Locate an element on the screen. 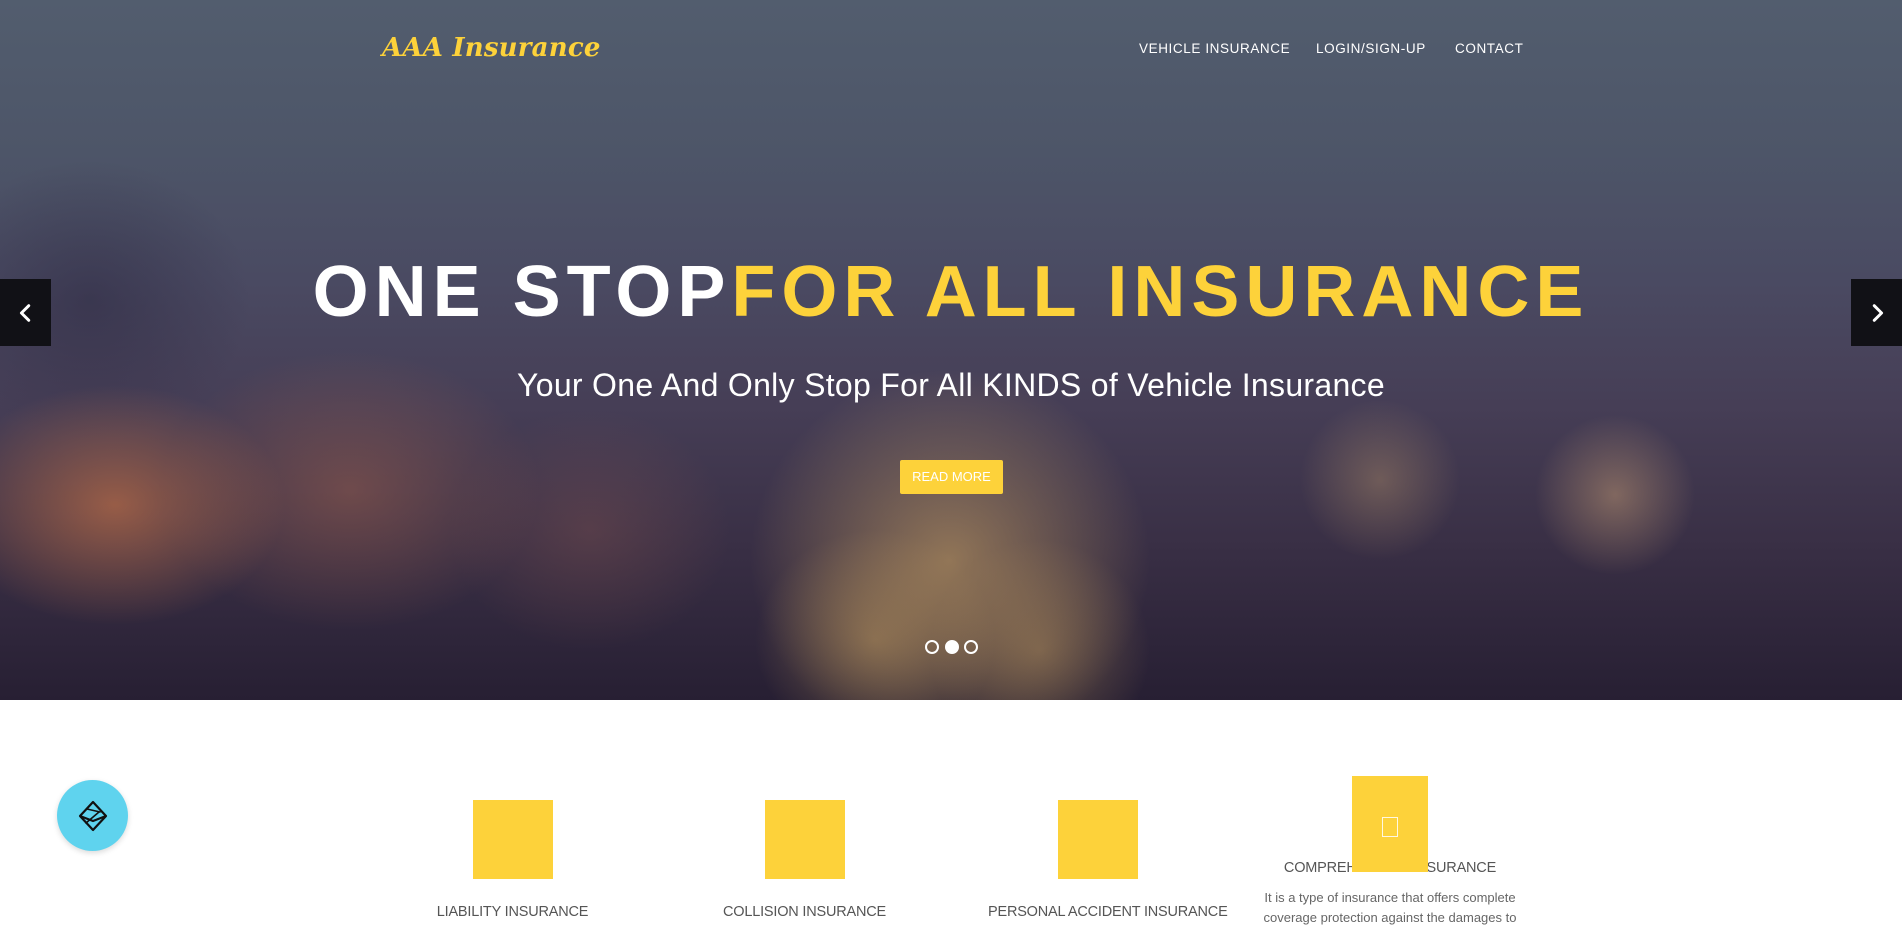  nav-vehicle-insurance: VEHICLE INSURANCE is located at coordinates (1214, 48).